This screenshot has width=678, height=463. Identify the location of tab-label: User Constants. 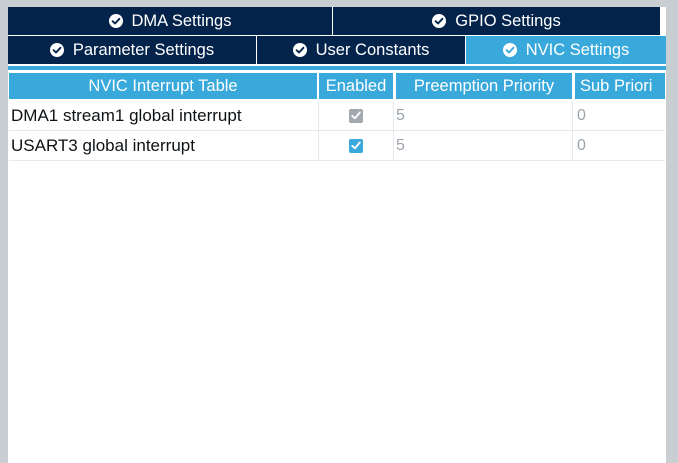
(372, 49).